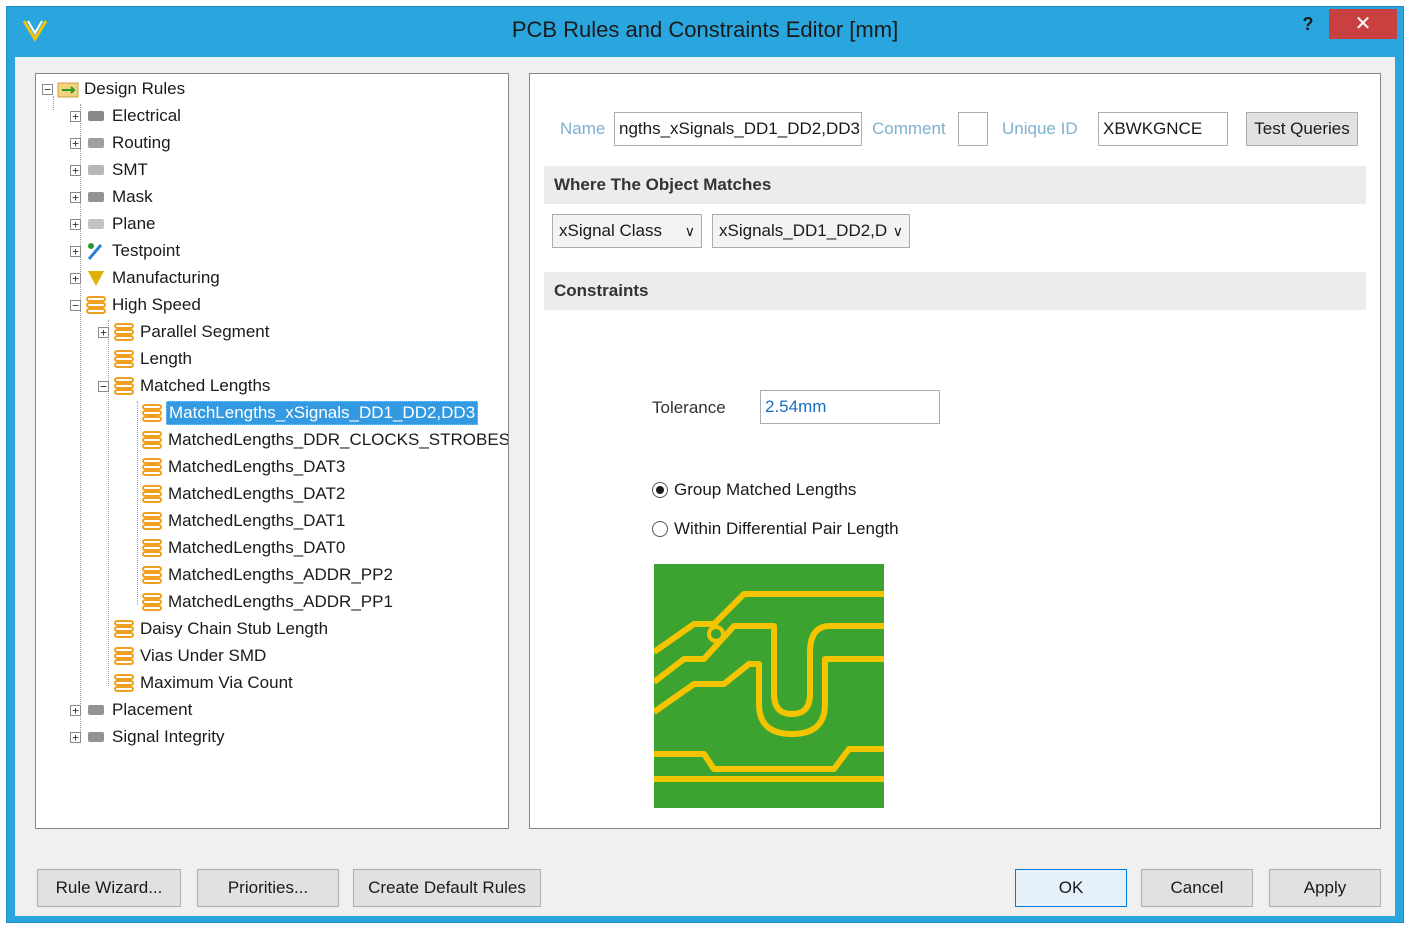  Describe the element at coordinates (236, 521) in the screenshot. I see `tree-node: MatchedLengths_DAT1` at that location.